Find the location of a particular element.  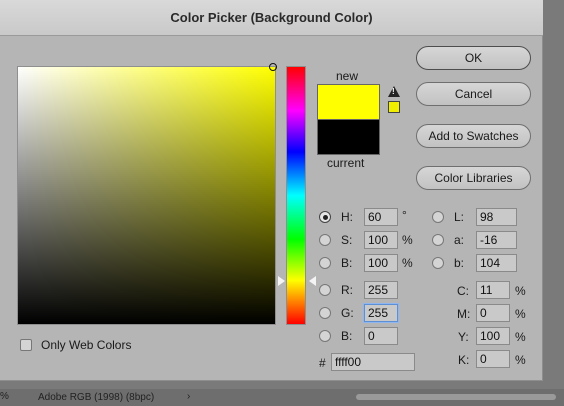

black-label: K: is located at coordinates (464, 360).